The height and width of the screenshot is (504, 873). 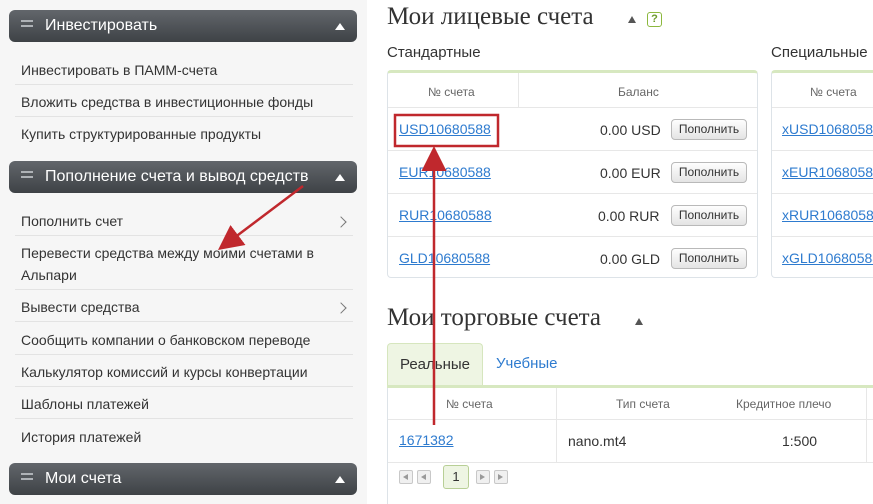 I want to click on sidebar-item-fee-calculator: Калькулятор комиссий и курсы конвертации, so click(x=184, y=374).